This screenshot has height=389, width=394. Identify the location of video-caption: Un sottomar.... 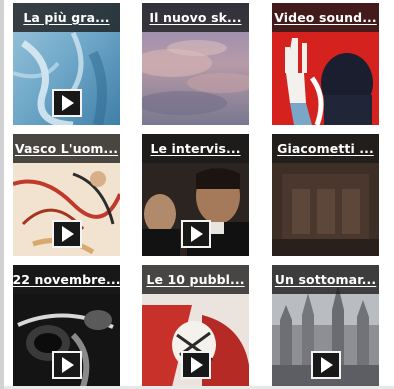
(325, 279).